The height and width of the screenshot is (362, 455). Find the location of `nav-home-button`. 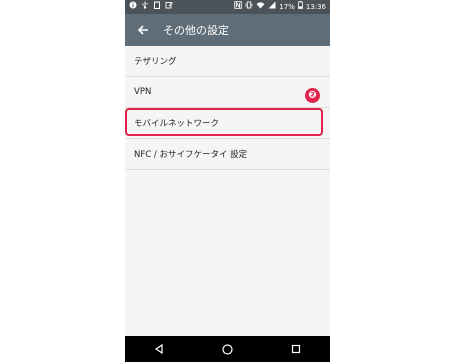

nav-home-button is located at coordinates (227, 349).